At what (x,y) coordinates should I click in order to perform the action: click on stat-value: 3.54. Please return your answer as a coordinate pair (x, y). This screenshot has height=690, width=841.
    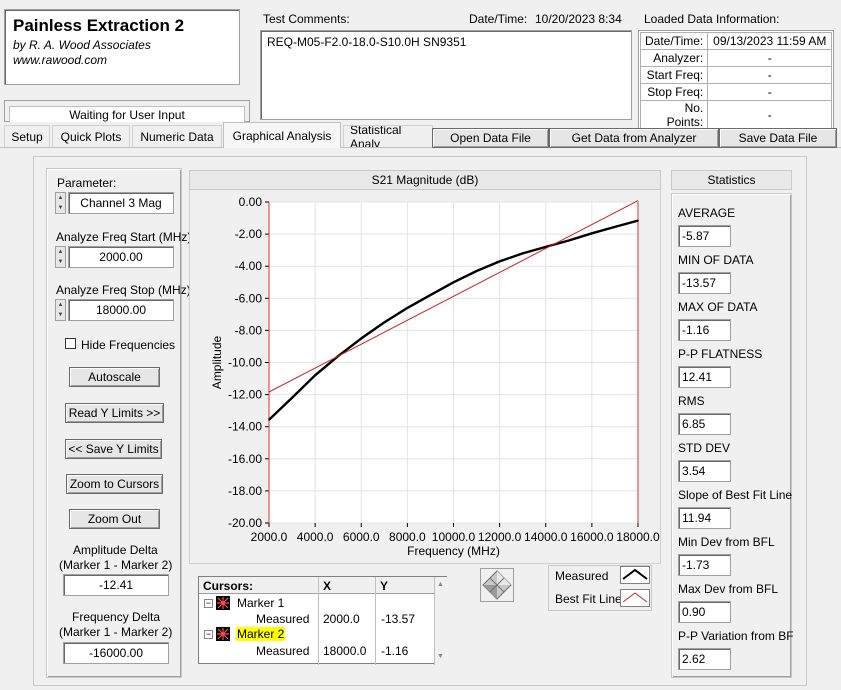
    Looking at the image, I should click on (704, 471).